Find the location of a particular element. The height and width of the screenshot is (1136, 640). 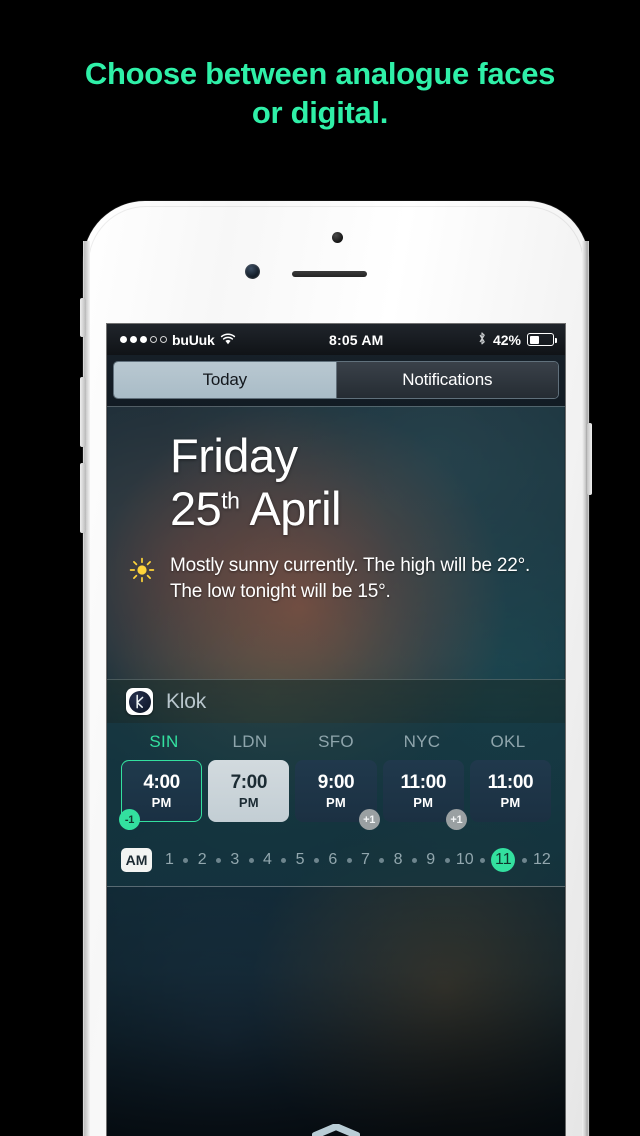

hour-3: 3 is located at coordinates (234, 860).